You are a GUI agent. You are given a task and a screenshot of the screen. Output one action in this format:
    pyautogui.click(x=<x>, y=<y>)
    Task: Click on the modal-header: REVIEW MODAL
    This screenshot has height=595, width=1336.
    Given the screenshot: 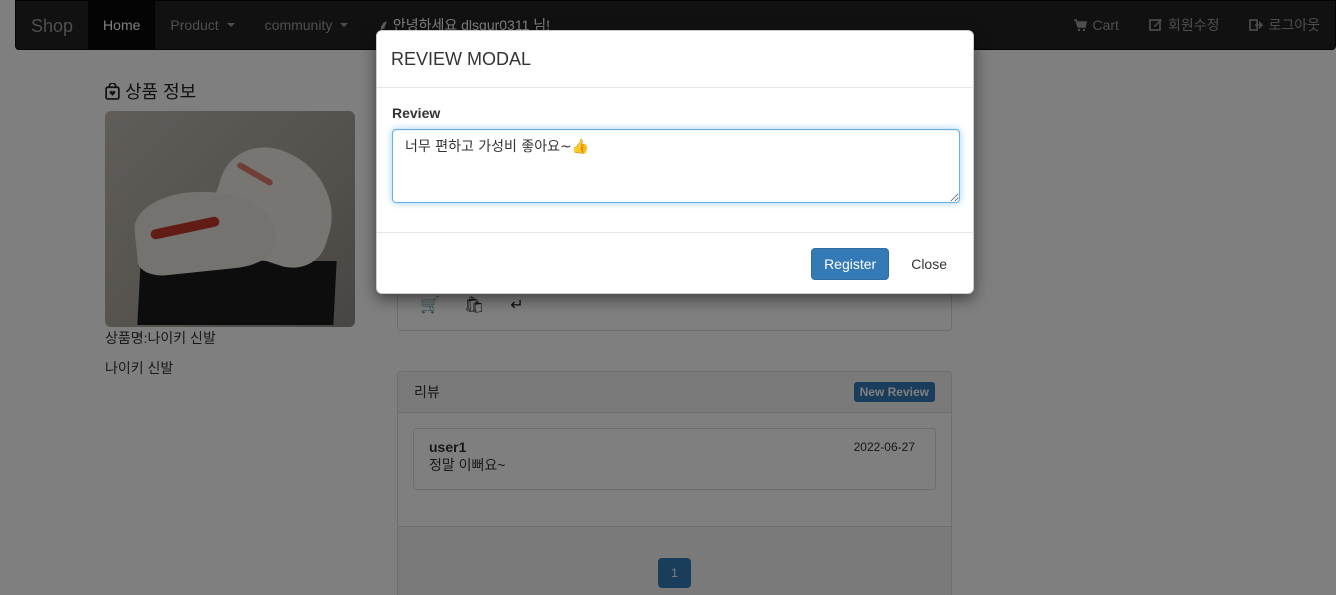 What is the action you would take?
    pyautogui.click(x=675, y=59)
    